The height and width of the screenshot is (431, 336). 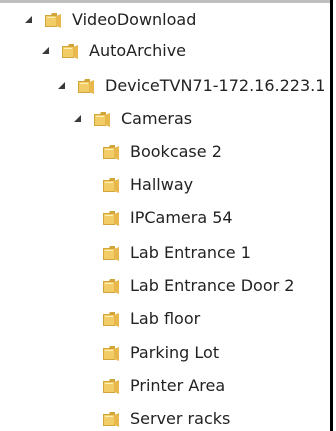 I want to click on top-border, so click(x=165, y=1).